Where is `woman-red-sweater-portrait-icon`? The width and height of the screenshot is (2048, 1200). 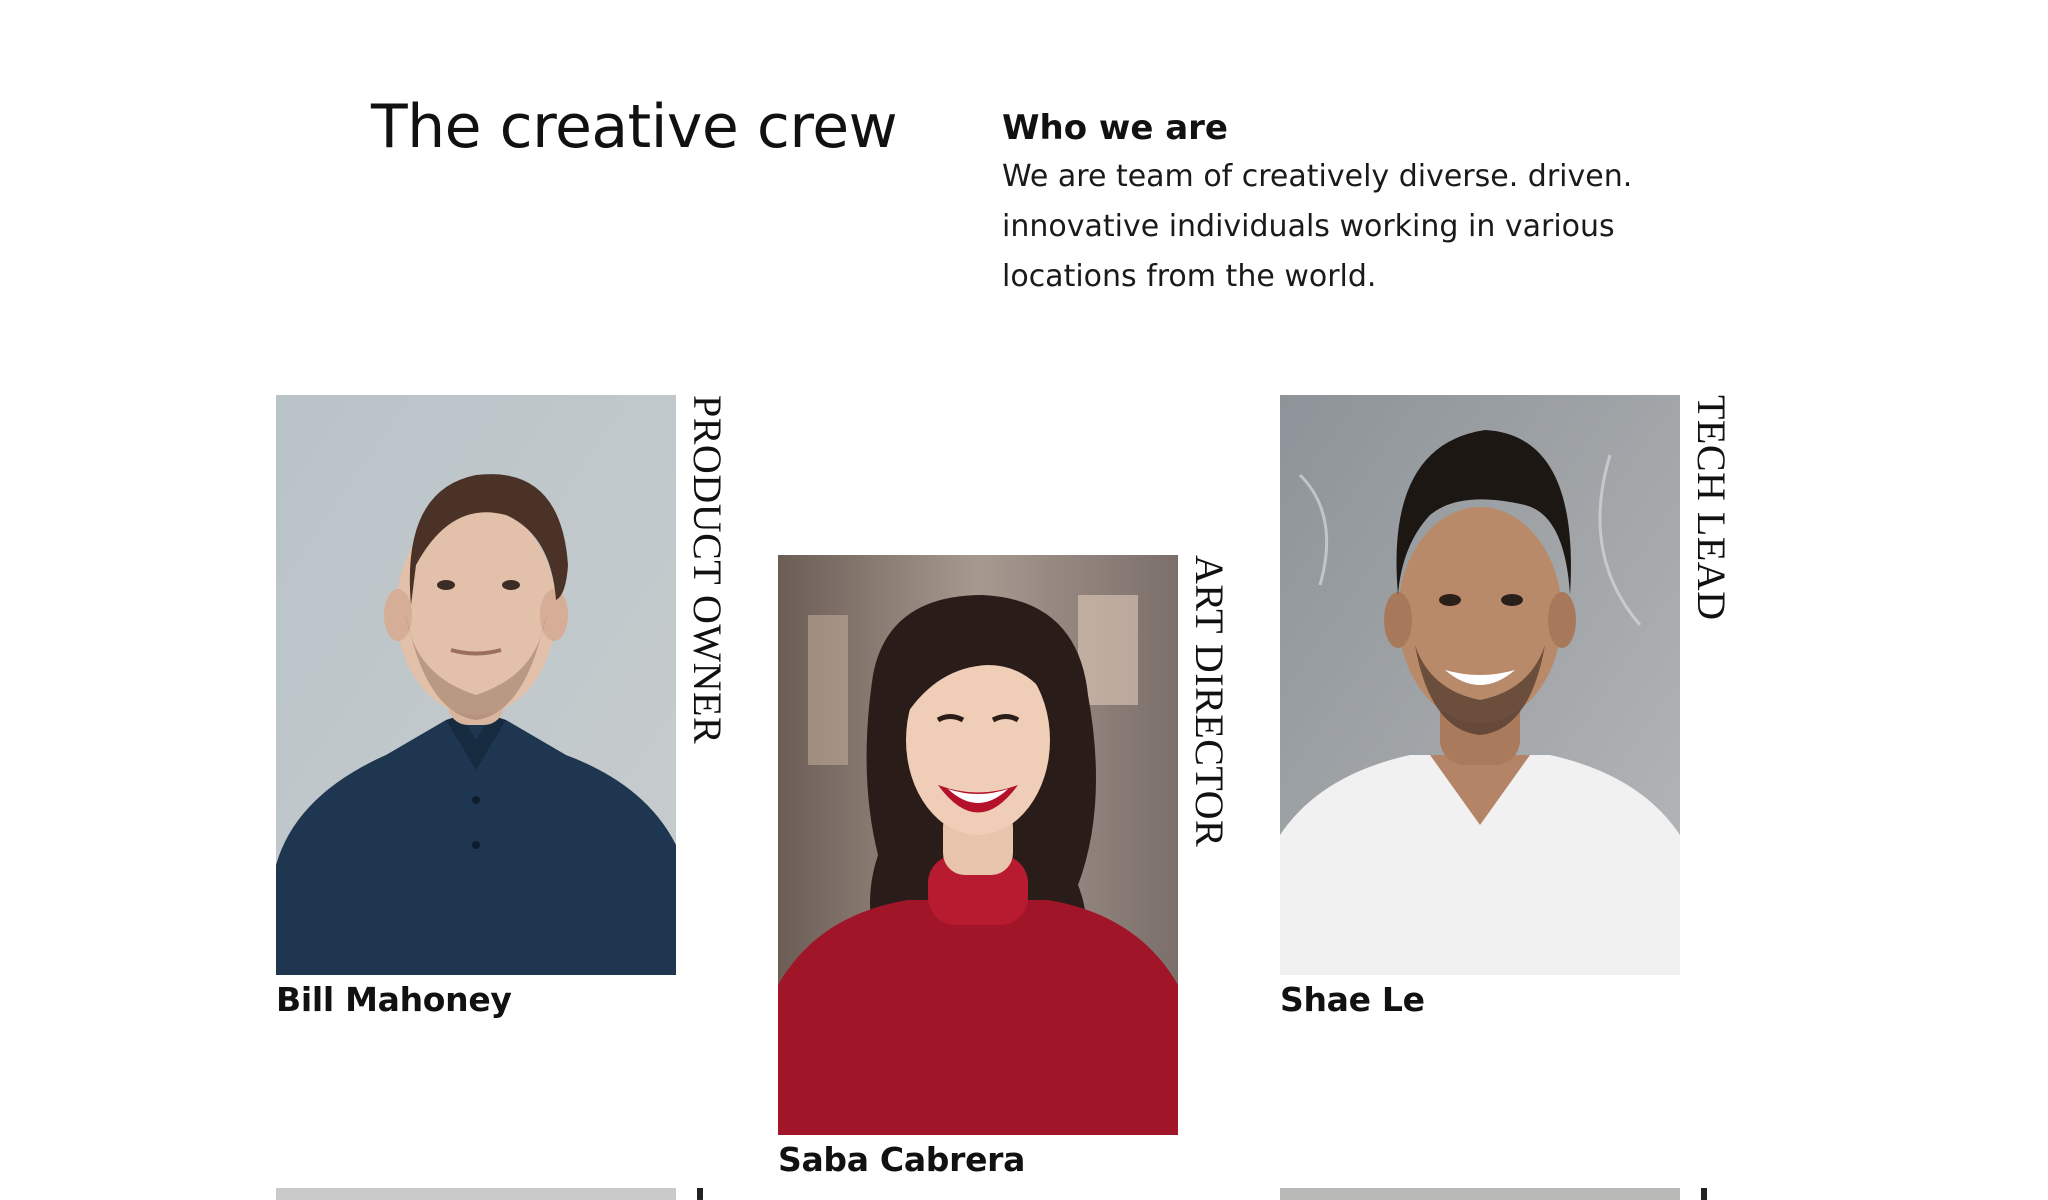
woman-red-sweater-portrait-icon is located at coordinates (978, 845).